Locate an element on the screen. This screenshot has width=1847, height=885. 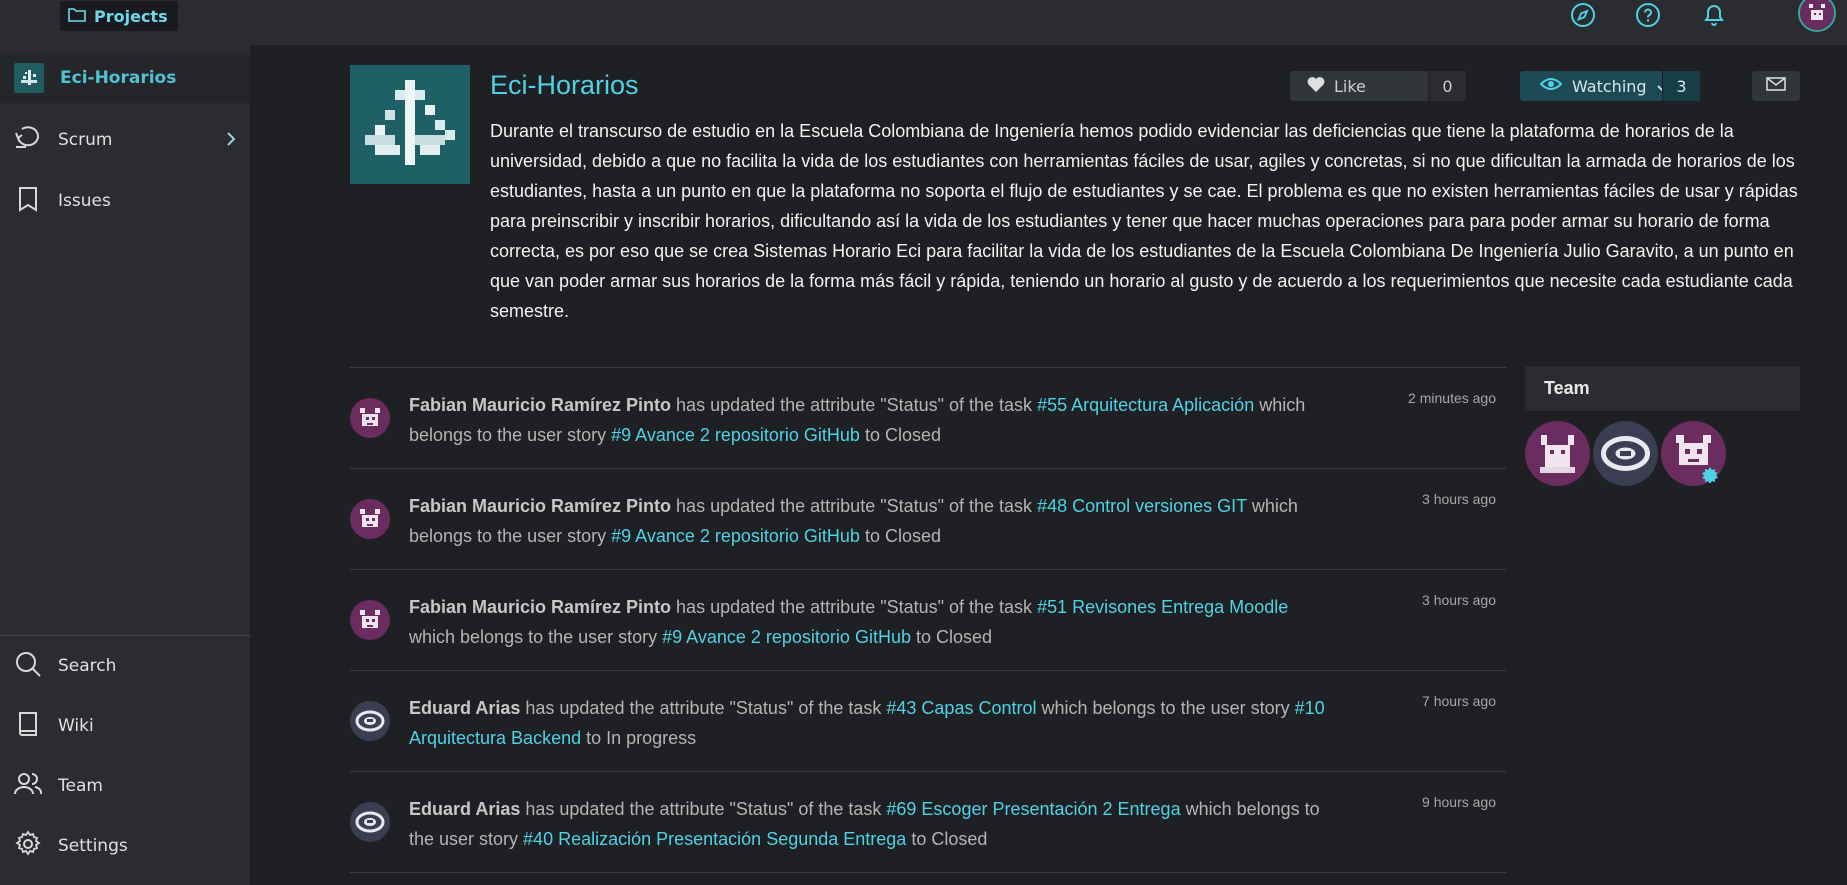
team-icon is located at coordinates (28, 786).